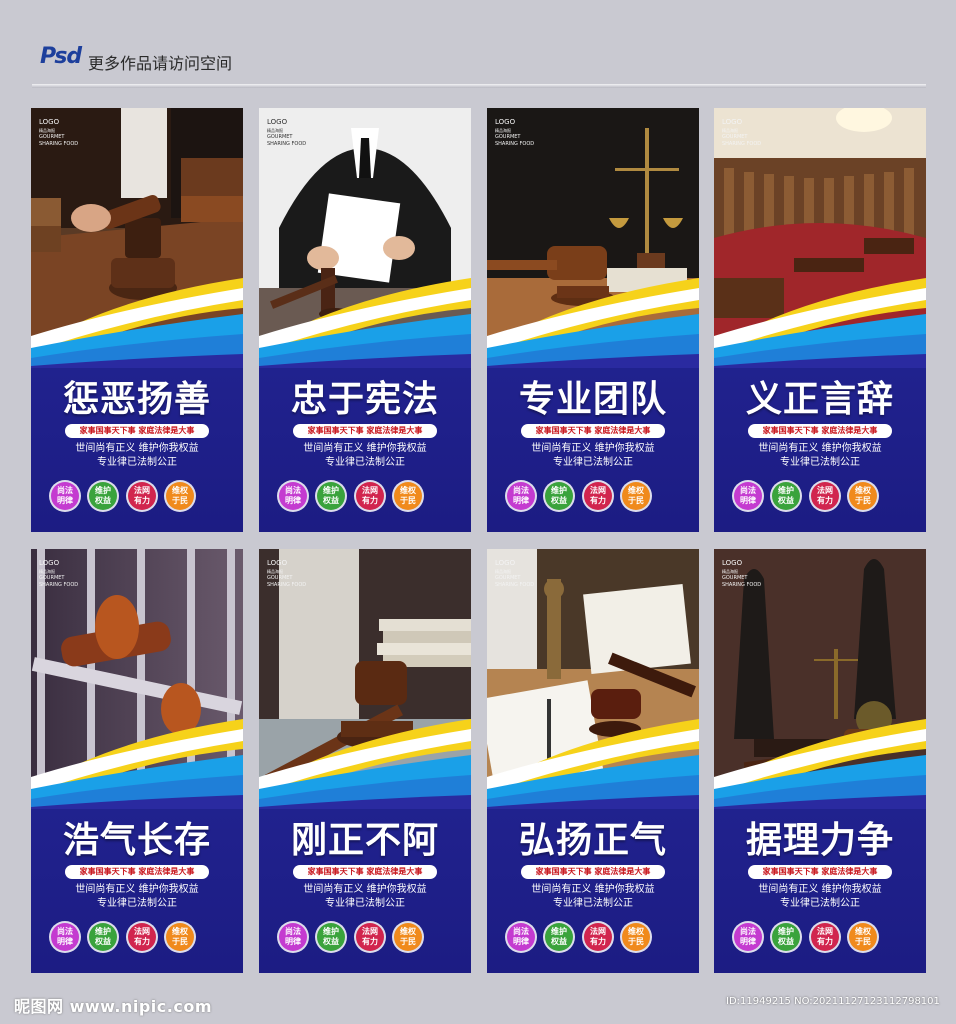 This screenshot has height=1024, width=956. I want to click on psd-logo-icon: Psd, so click(61, 56).